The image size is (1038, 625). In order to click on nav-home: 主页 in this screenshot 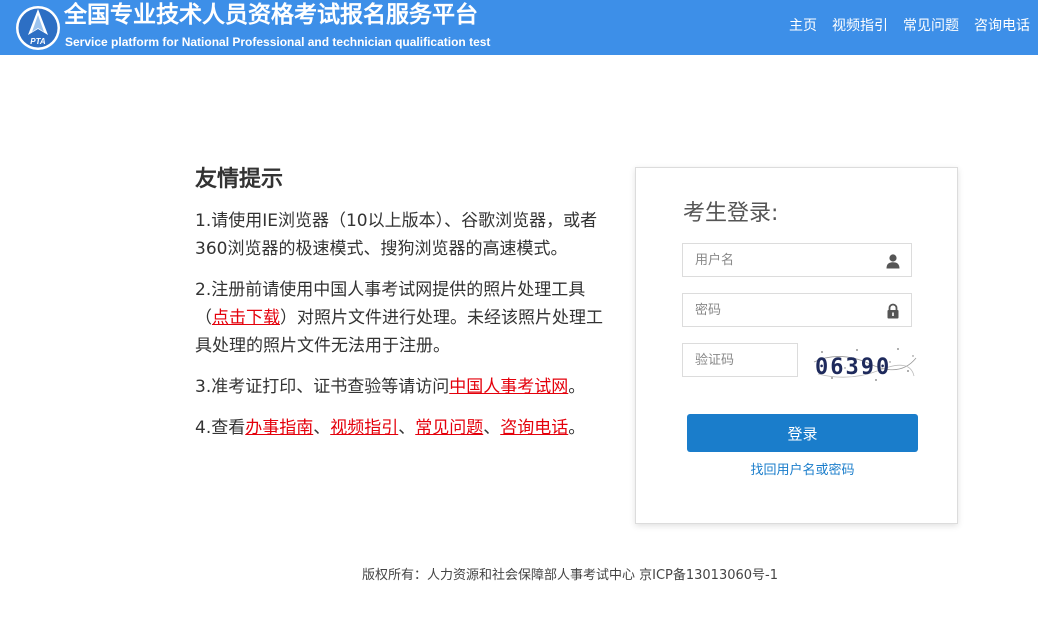, I will do `click(803, 26)`.